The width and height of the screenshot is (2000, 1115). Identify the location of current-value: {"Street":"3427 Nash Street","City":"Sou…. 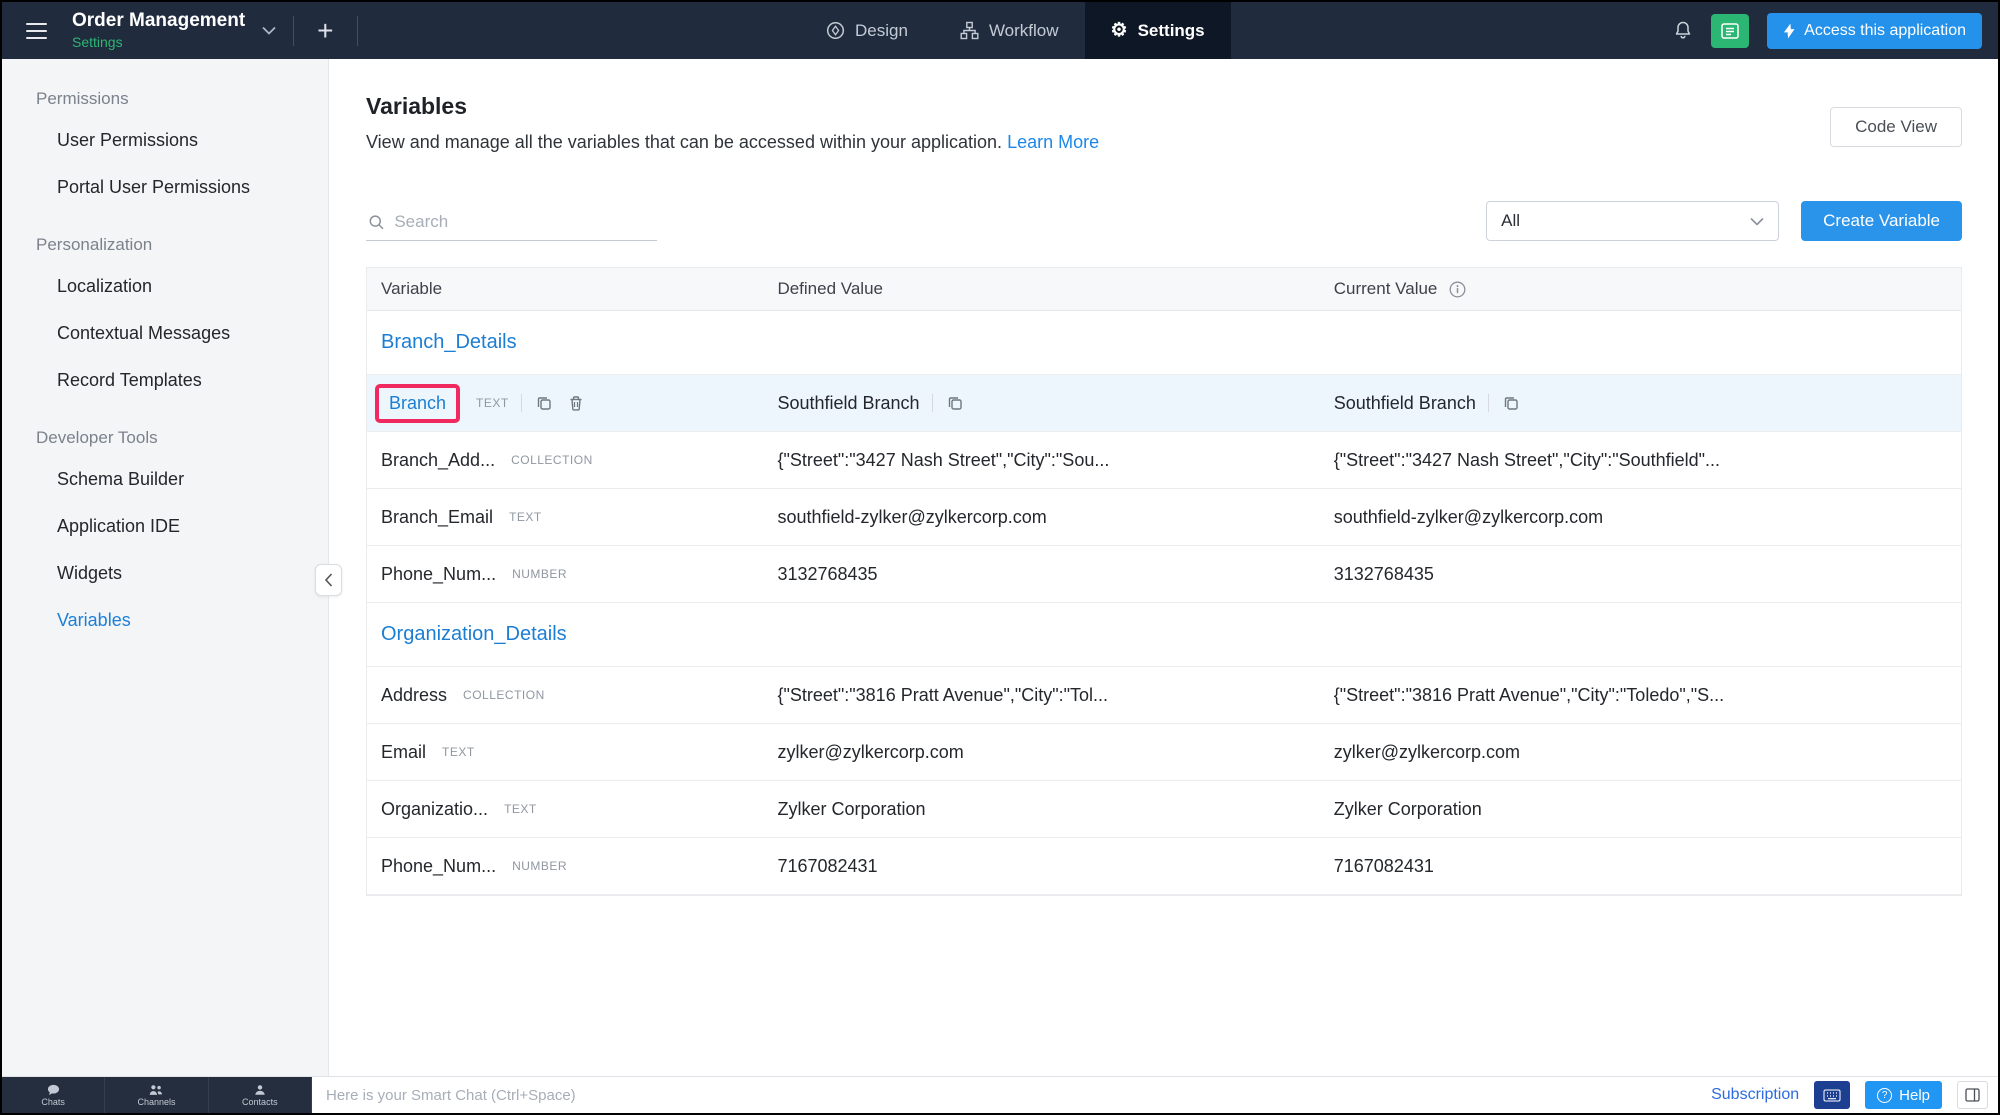
(1527, 459).